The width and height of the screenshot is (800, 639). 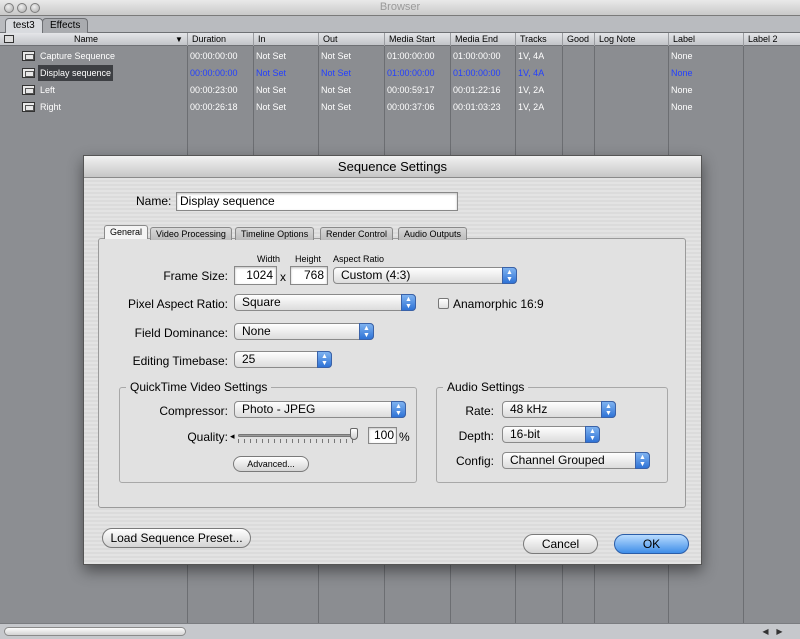 What do you see at coordinates (28, 56) in the screenshot?
I see `sequence-icon` at bounding box center [28, 56].